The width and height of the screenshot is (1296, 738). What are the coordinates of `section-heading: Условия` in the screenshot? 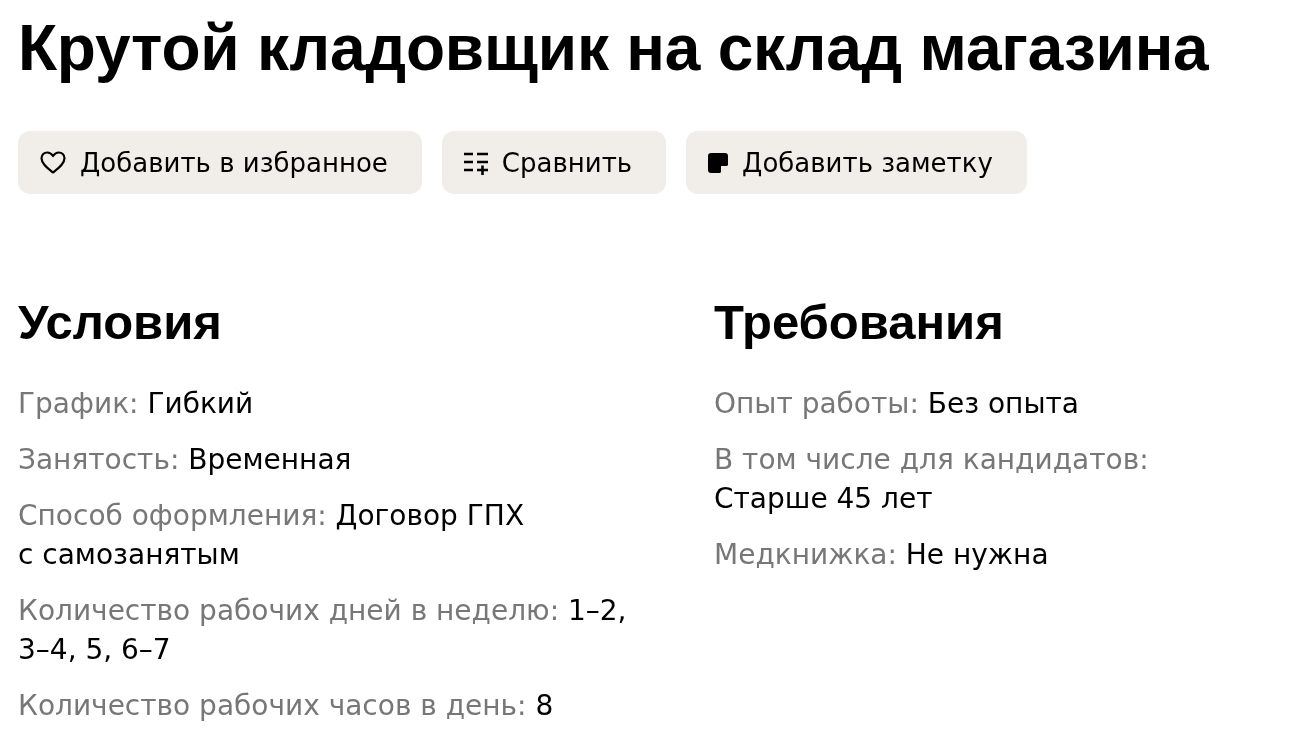 It's located at (120, 322).